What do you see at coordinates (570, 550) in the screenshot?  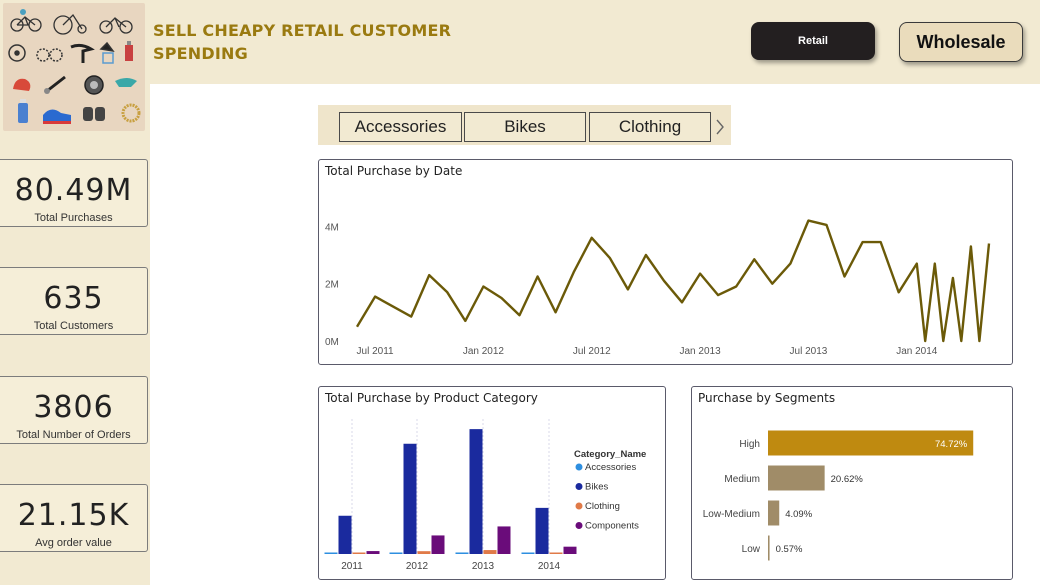 I see `bar-components-2014` at bounding box center [570, 550].